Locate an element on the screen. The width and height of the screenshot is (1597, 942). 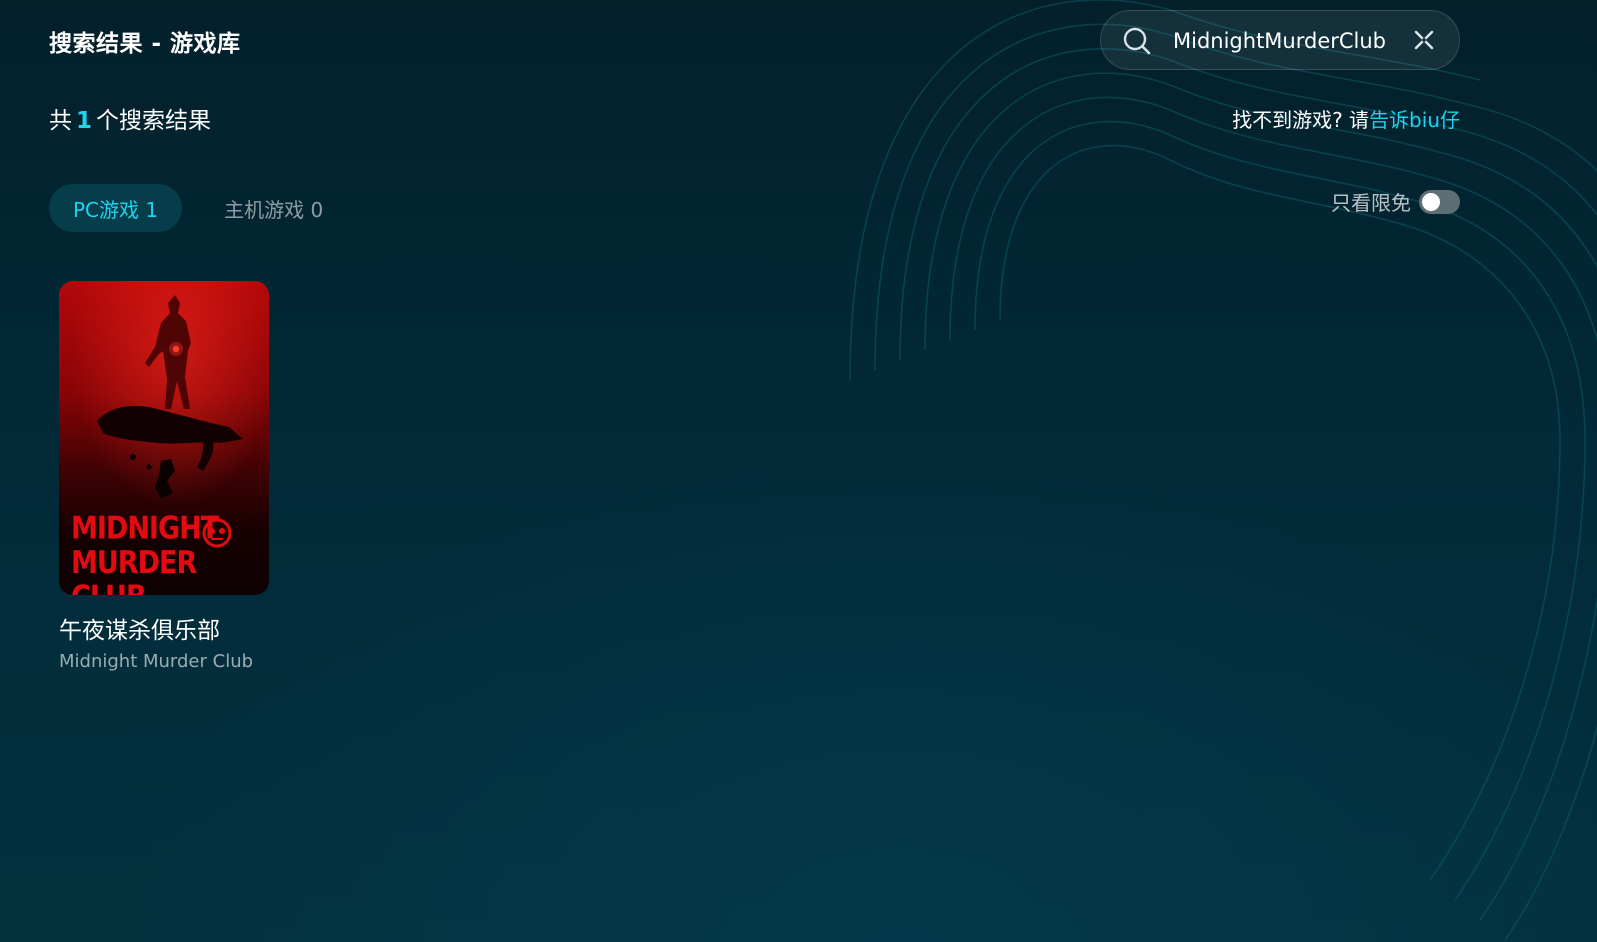
result-count-prefix: 共 is located at coordinates (60, 121).